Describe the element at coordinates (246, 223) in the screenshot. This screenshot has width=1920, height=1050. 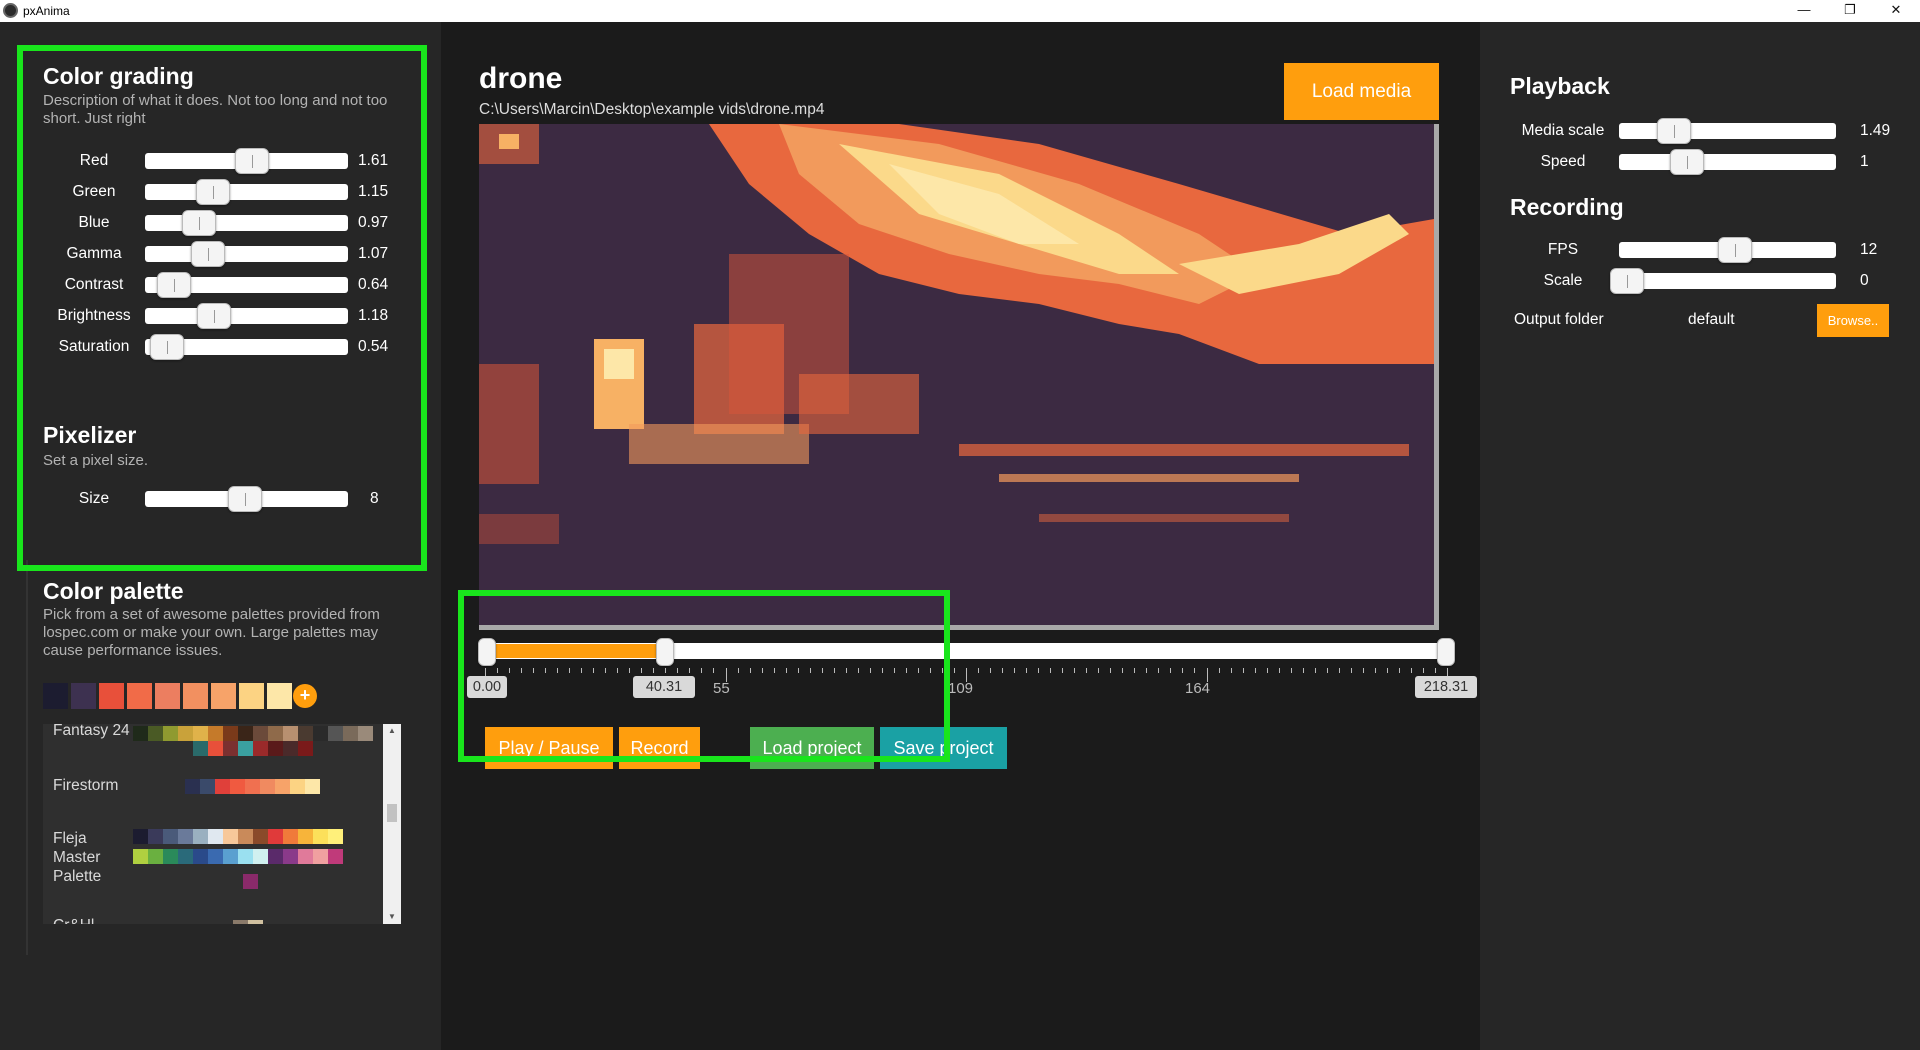
I see `slider-track-blue` at that location.